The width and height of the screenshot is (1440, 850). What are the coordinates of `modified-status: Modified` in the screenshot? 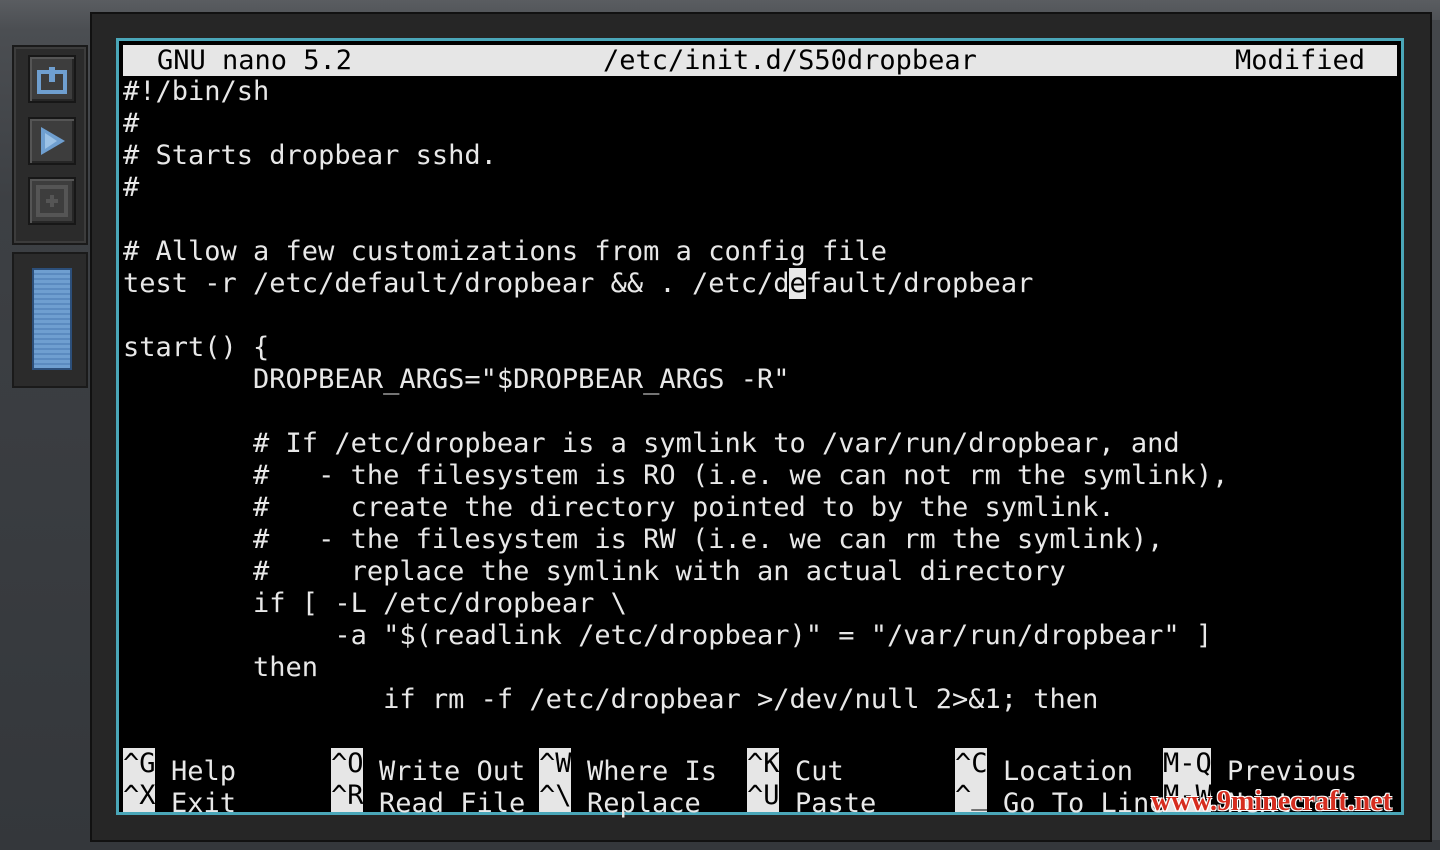 It's located at (1299, 60).